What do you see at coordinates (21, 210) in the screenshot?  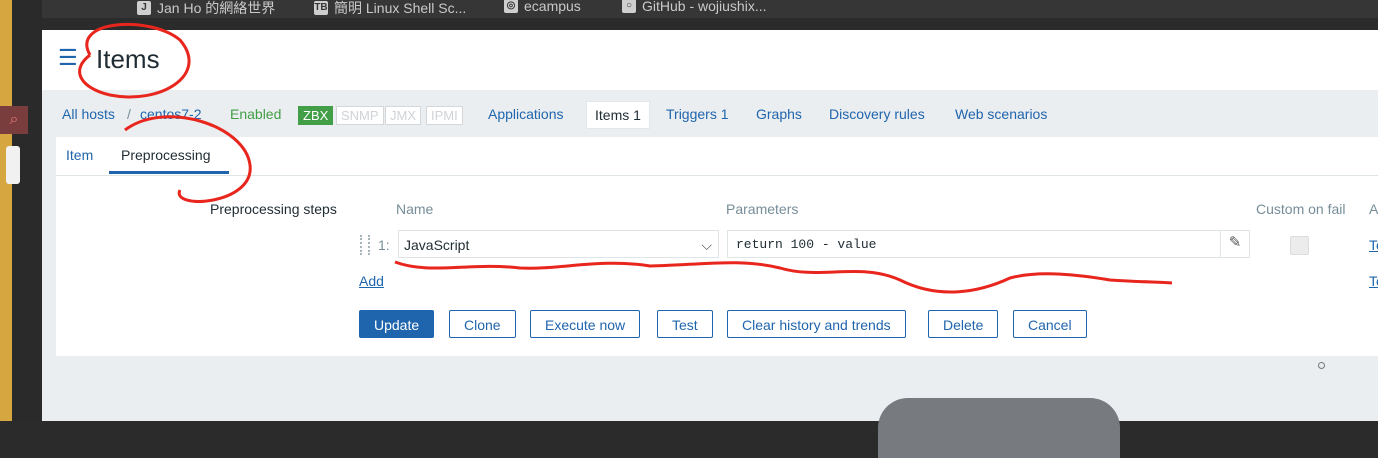 I see `side-dock: ⌕` at bounding box center [21, 210].